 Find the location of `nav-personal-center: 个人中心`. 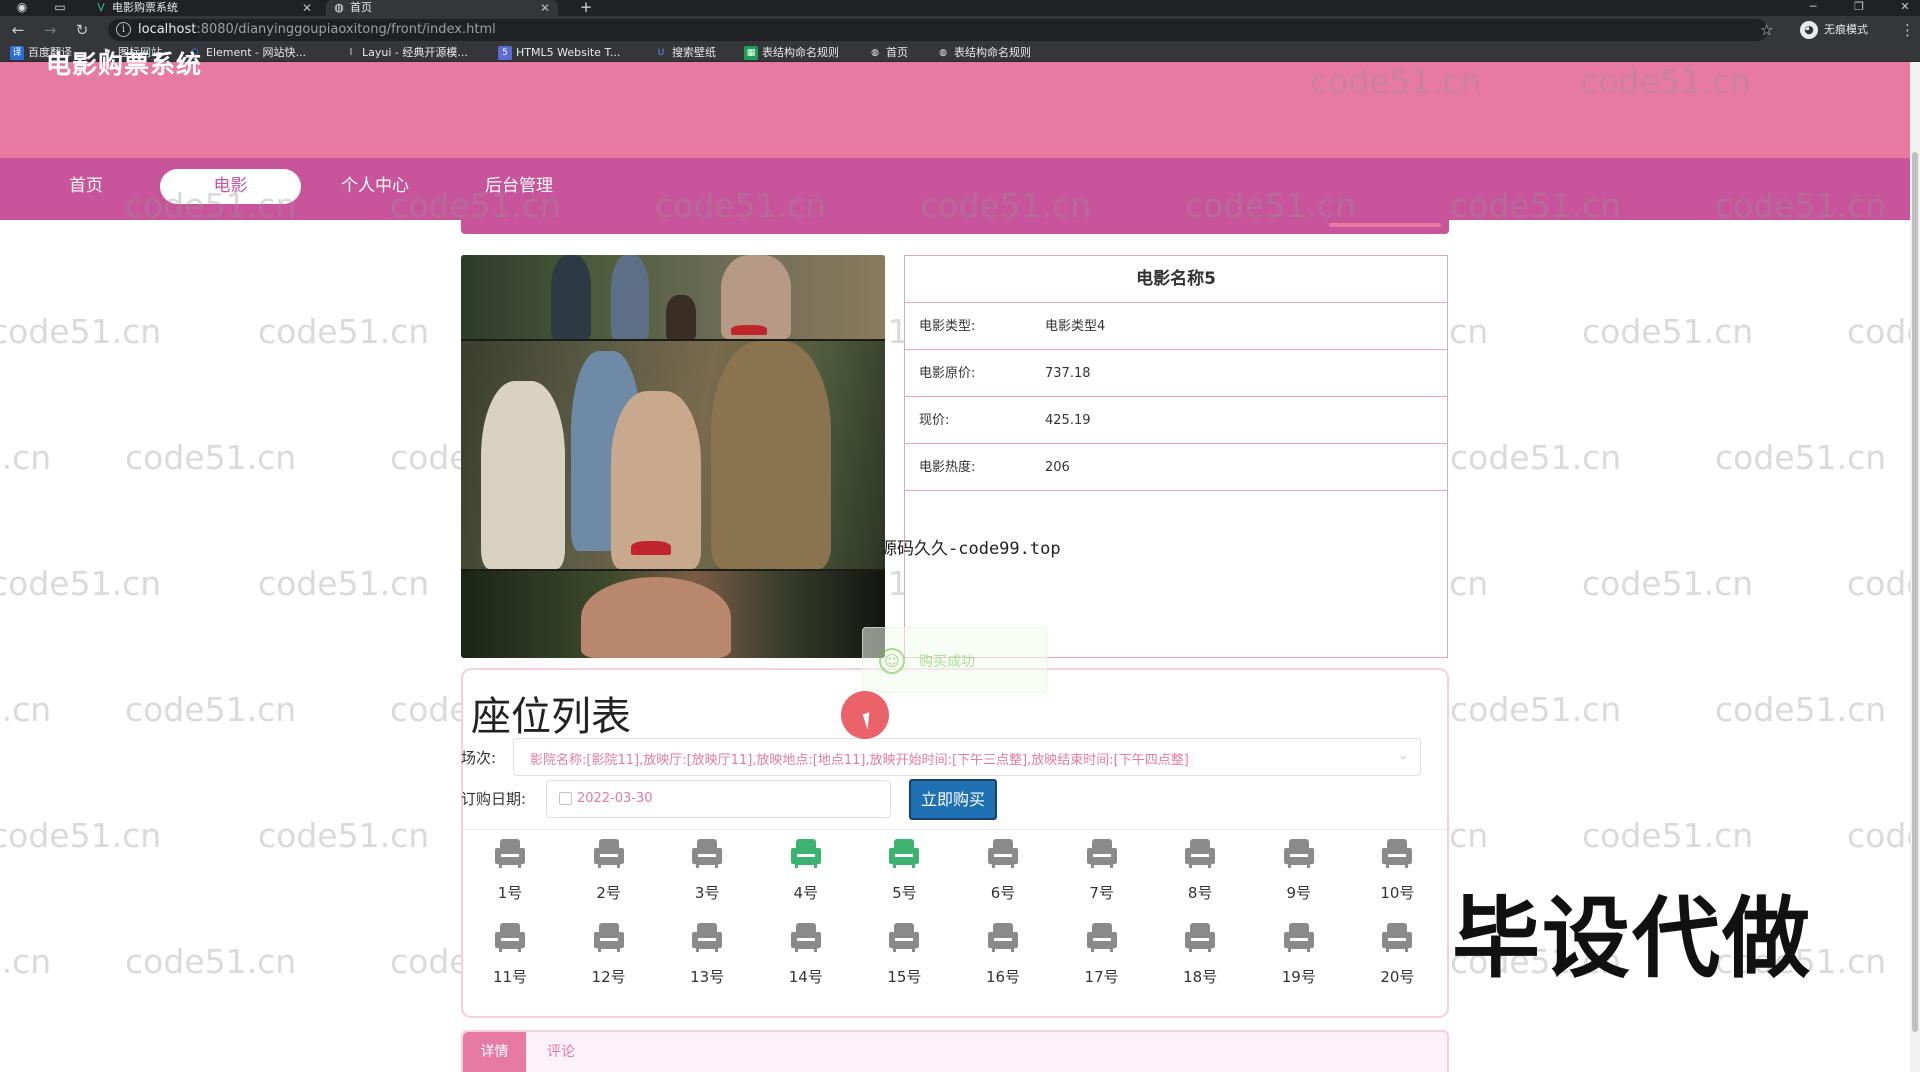

nav-personal-center: 个人中心 is located at coordinates (375, 186).